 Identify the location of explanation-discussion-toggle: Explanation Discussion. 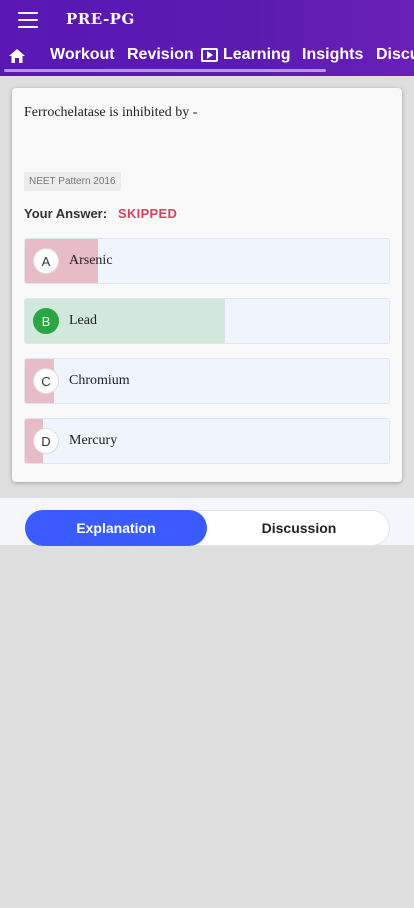
(207, 528).